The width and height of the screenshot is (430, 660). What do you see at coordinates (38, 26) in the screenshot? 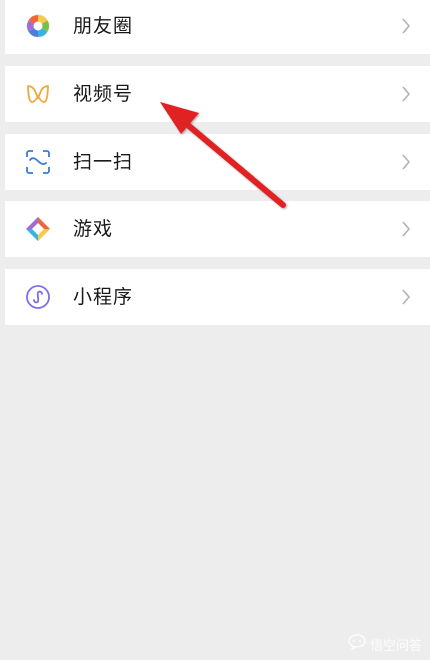
I see `moments-icon` at bounding box center [38, 26].